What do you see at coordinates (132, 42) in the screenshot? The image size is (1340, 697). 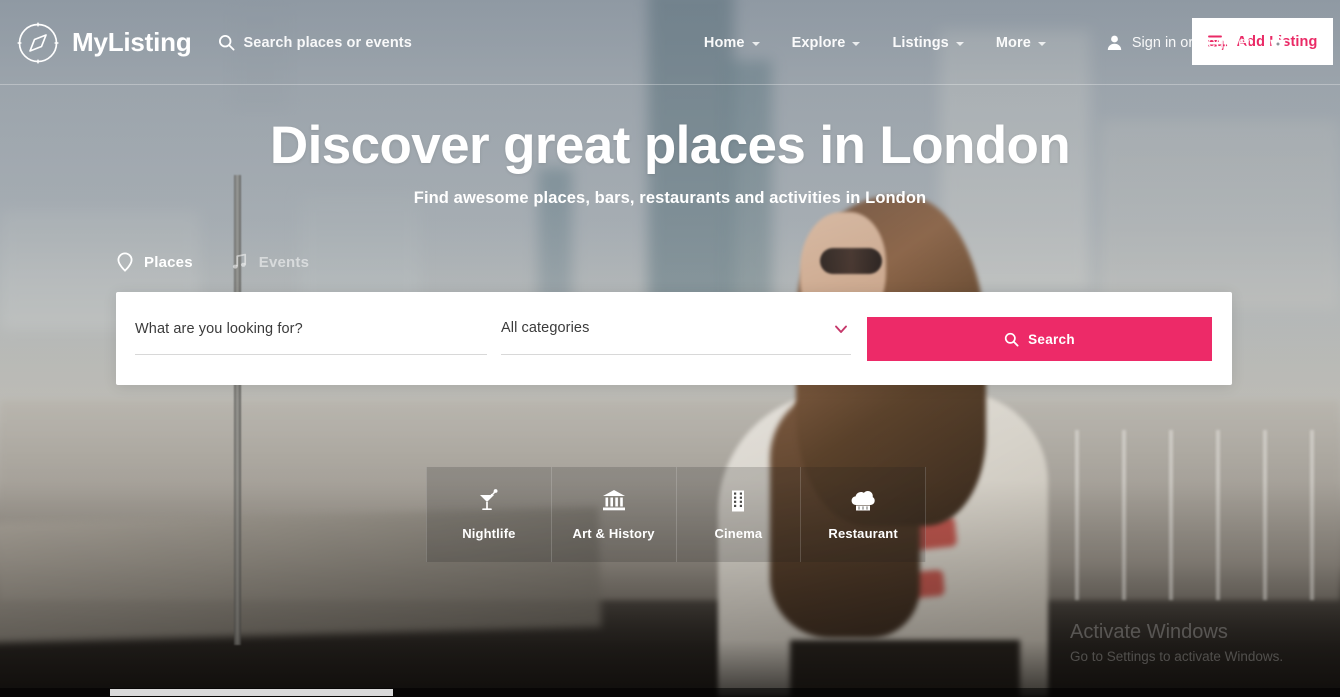 I see `brand-name: MyListing` at bounding box center [132, 42].